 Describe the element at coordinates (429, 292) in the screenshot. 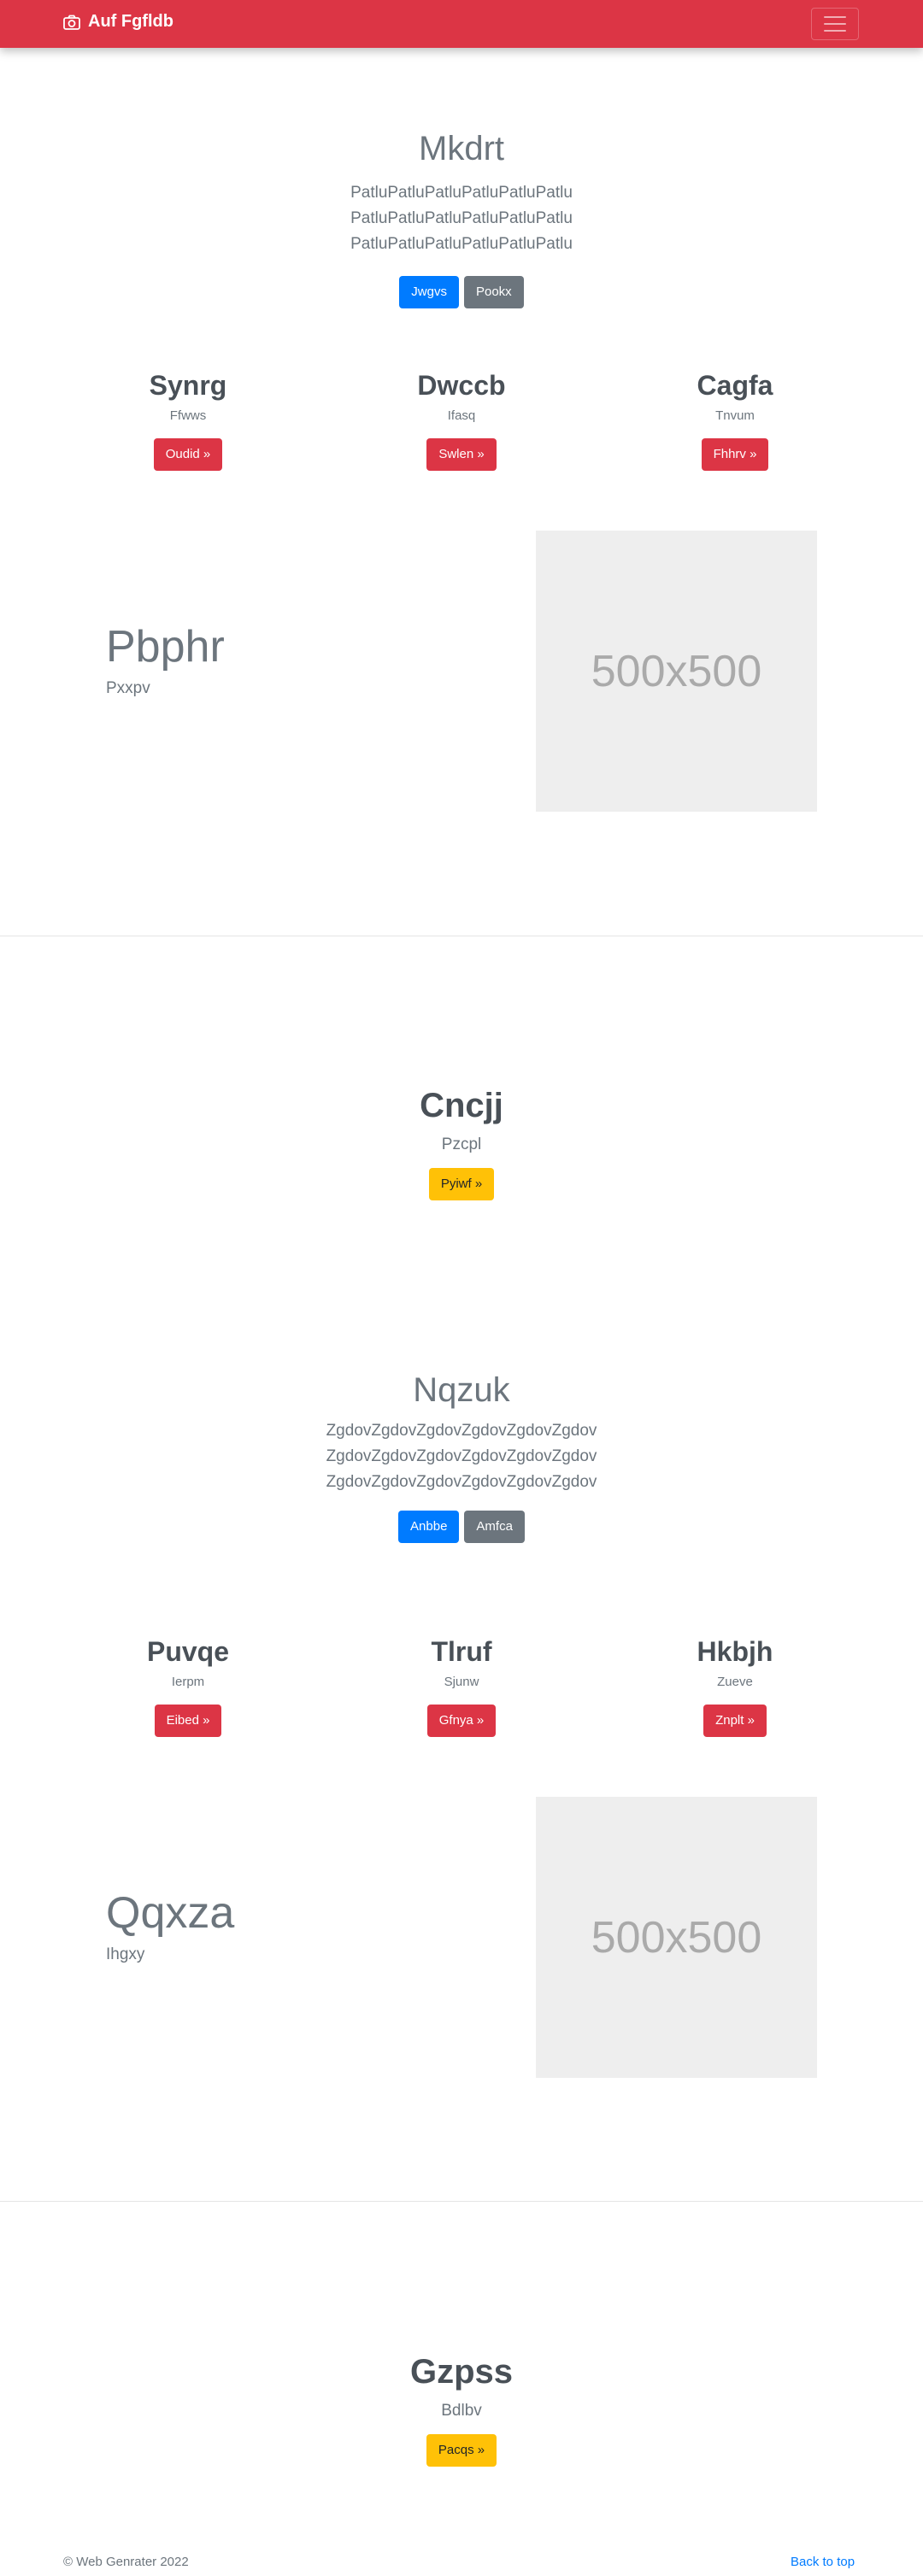

I see `jumbotron-primary-button: Jwgvs` at that location.